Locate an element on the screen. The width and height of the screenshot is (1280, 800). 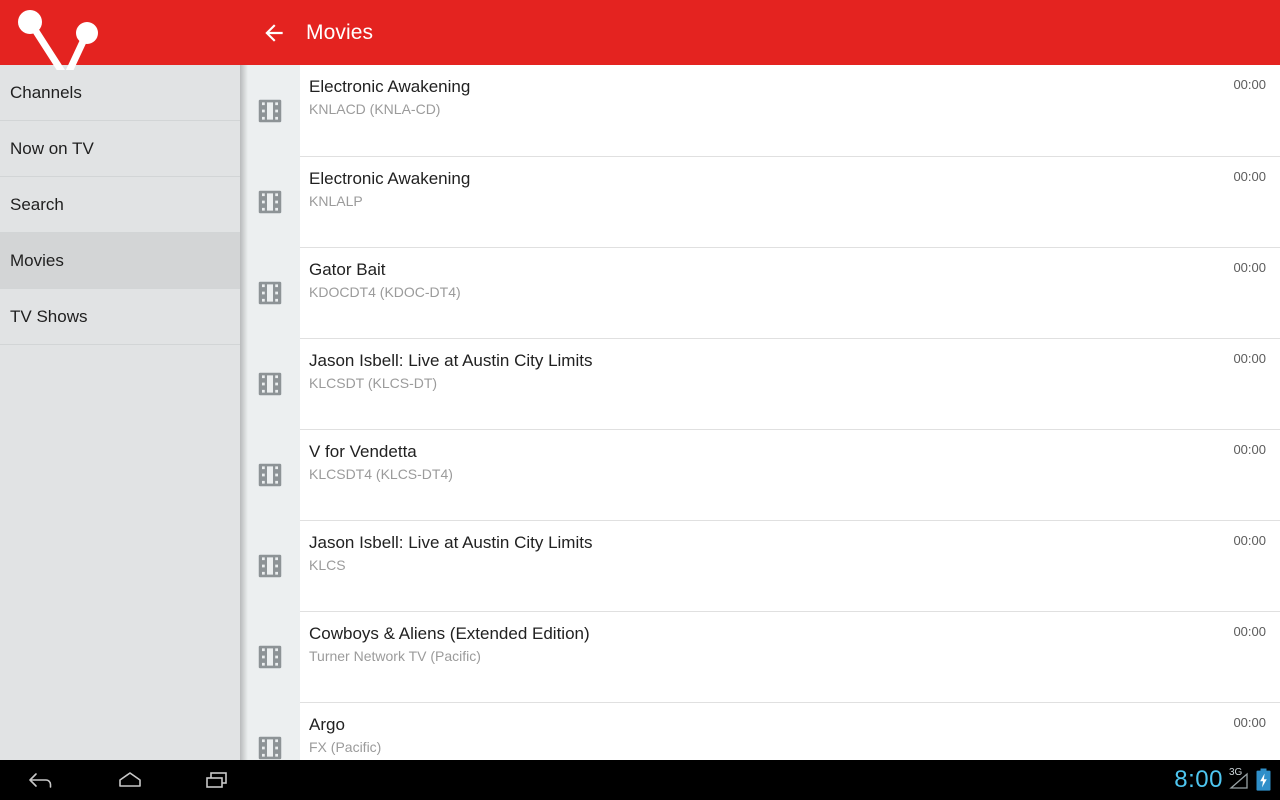
list-item-body: Gator Bait KDOCDT4 (KDOC-DT4) 00:00 is located at coordinates (790, 292).